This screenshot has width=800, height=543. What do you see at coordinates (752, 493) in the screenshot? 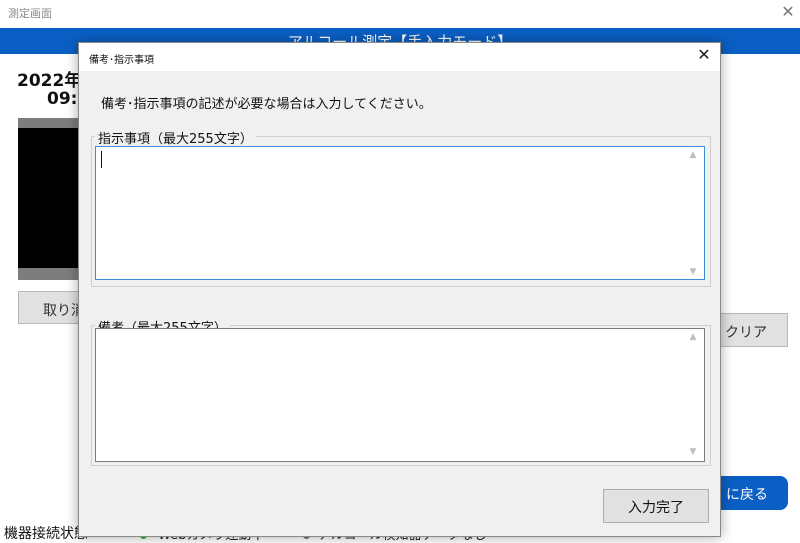
I see `back-button: に戻る` at bounding box center [752, 493].